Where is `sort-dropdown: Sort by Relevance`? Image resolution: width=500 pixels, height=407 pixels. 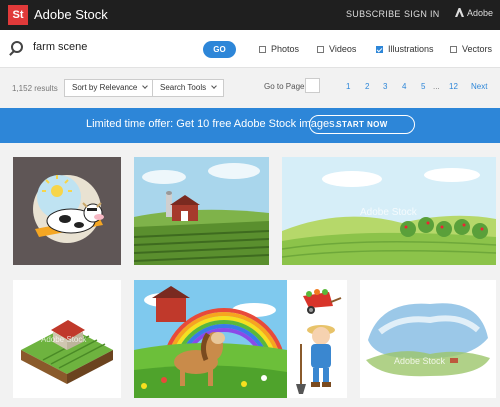
sort-dropdown: Sort by Relevance is located at coordinates (110, 88).